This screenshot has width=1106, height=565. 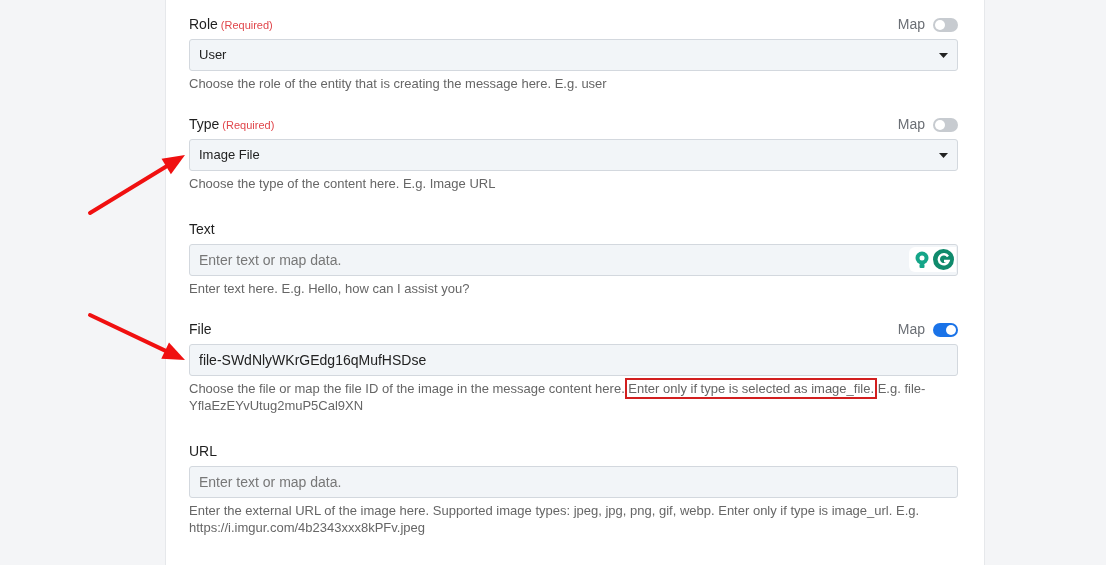 What do you see at coordinates (204, 124) in the screenshot?
I see `field-label: Type` at bounding box center [204, 124].